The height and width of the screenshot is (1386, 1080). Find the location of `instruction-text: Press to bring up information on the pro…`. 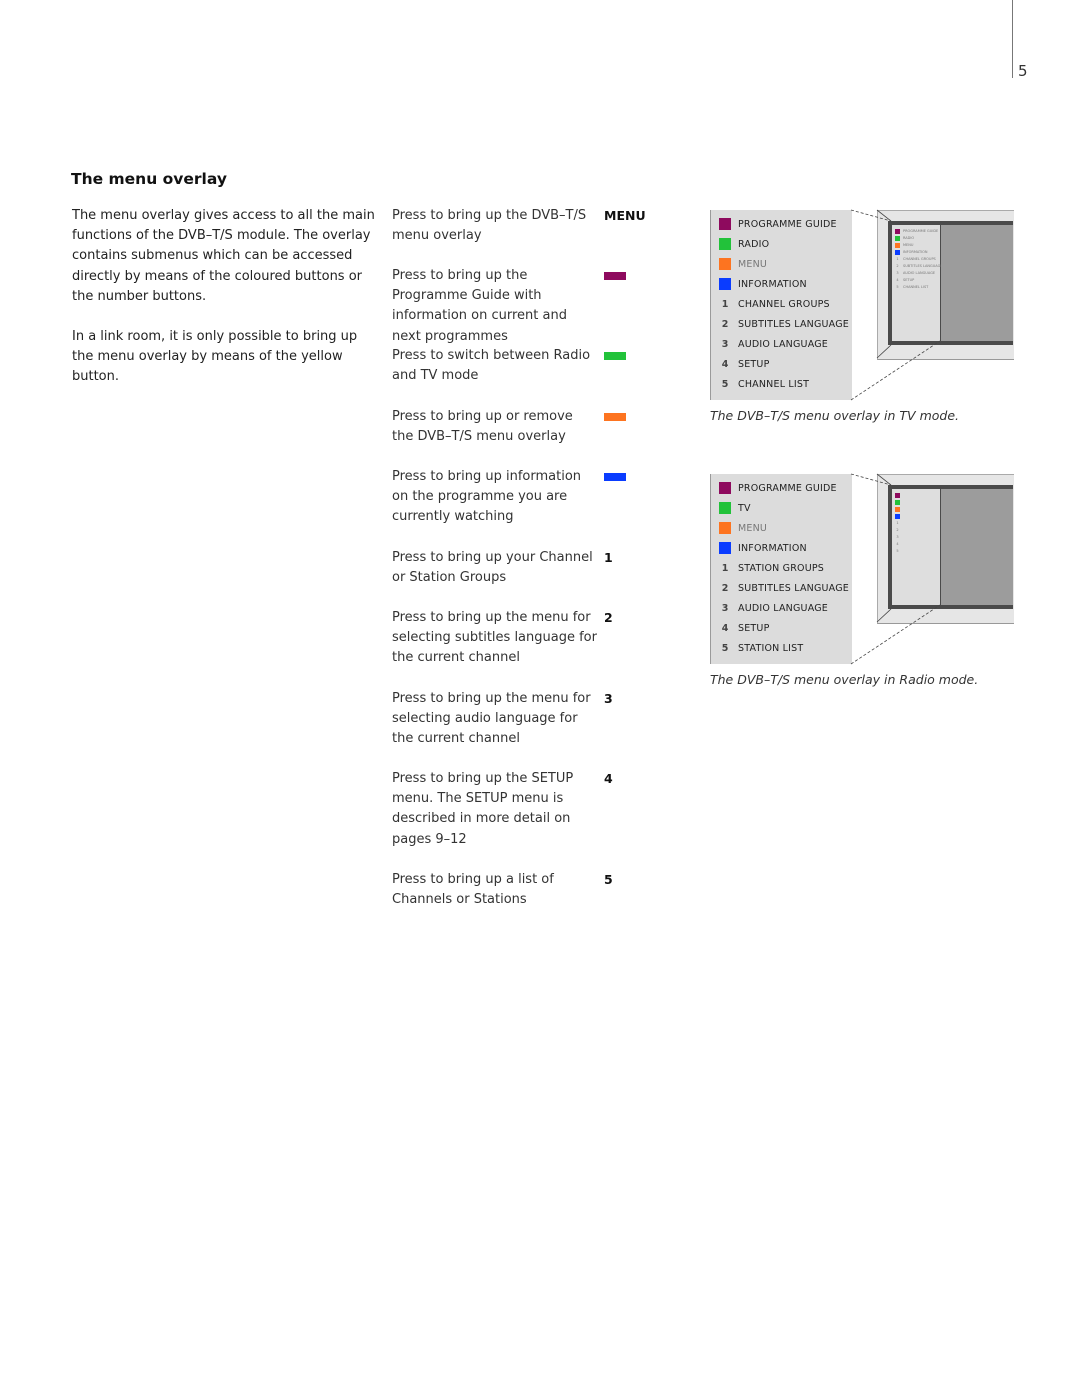

instruction-text: Press to bring up information on the pro… is located at coordinates (487, 497).